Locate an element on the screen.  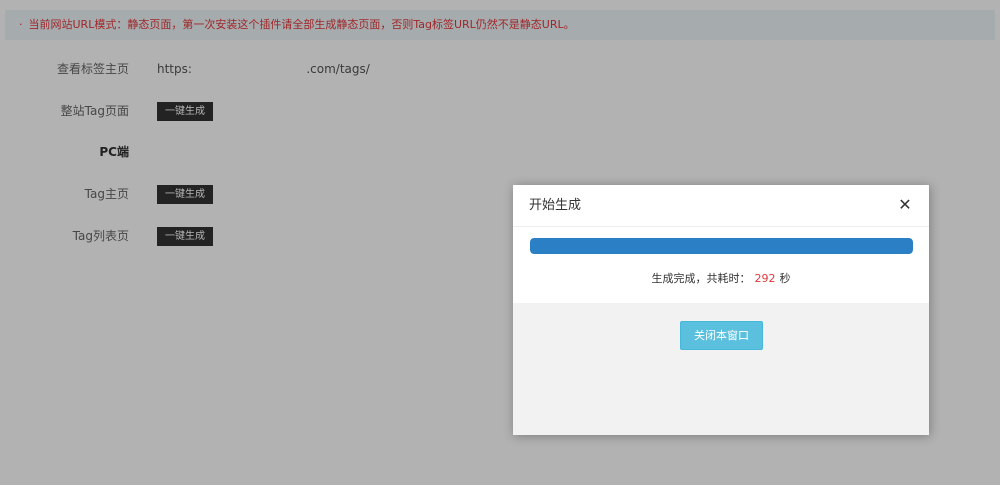
elapsed-seconds: 292 is located at coordinates (765, 278).